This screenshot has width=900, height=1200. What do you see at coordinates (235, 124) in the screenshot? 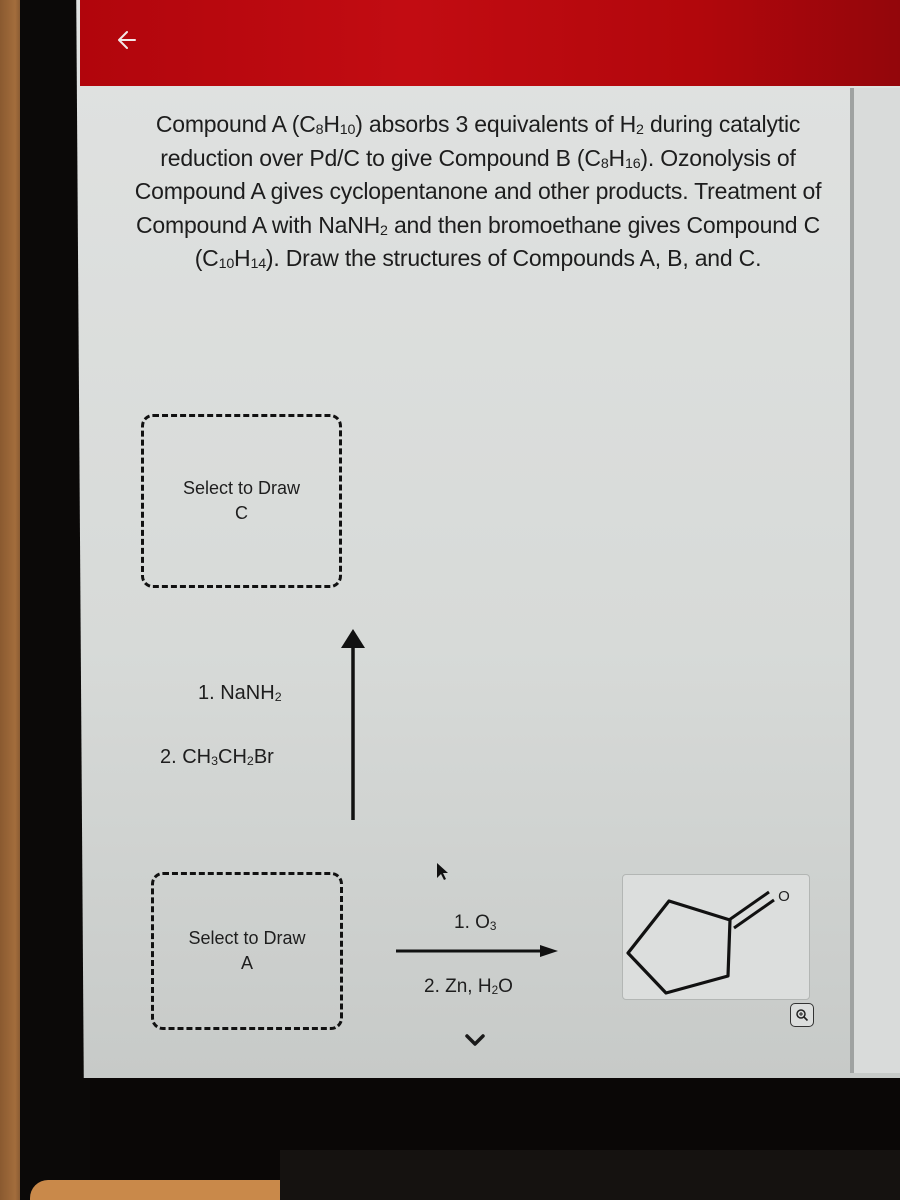
I see `question-fragment: Compound A (C` at bounding box center [235, 124].